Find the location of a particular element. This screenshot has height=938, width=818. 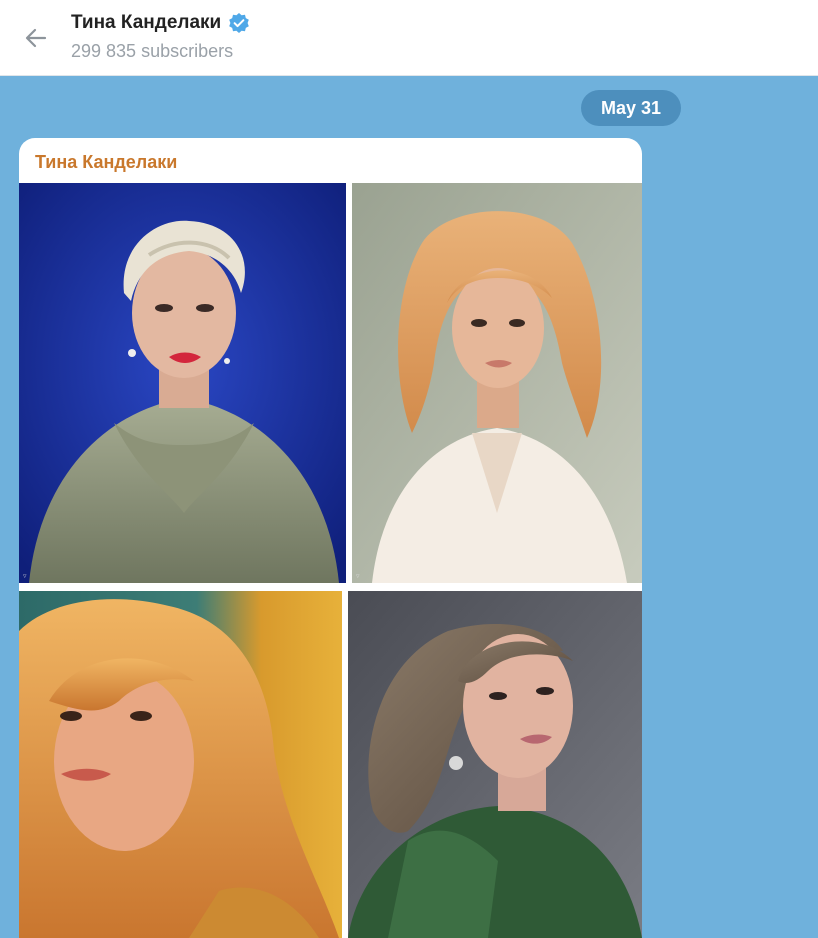

back-button is located at coordinates (36, 38).